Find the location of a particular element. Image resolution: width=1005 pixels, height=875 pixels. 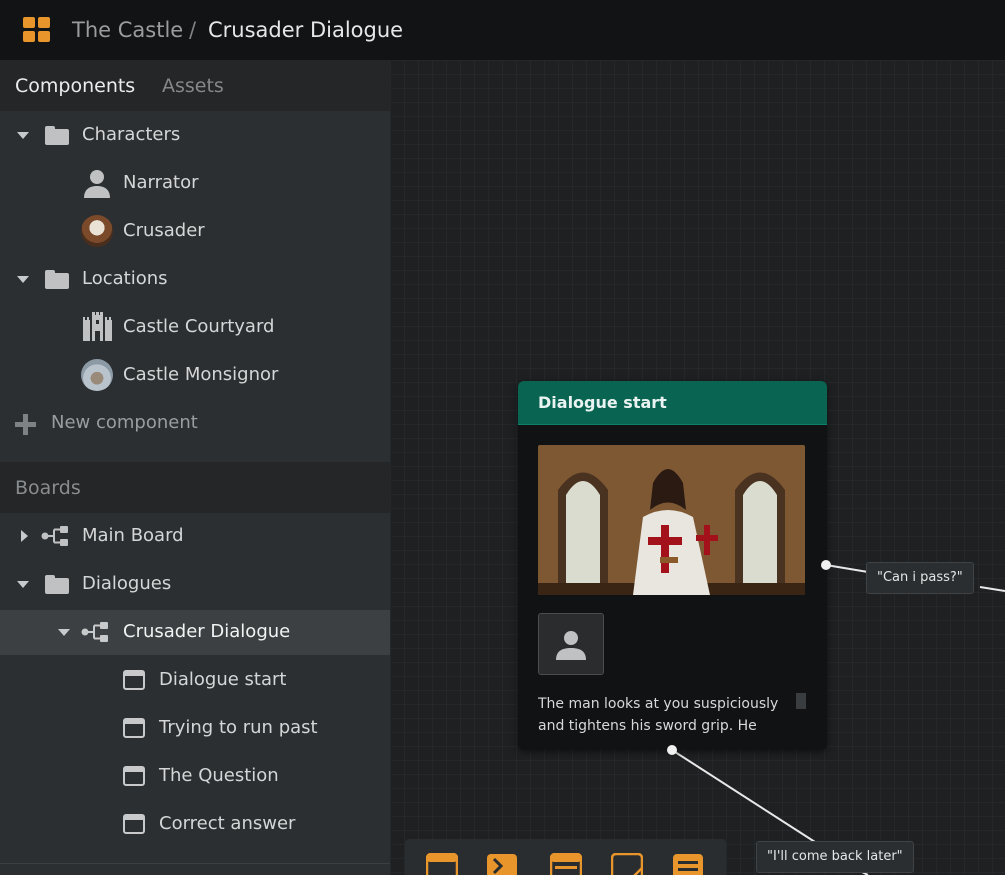

tree-item-locations: Locations is located at coordinates (195, 279).